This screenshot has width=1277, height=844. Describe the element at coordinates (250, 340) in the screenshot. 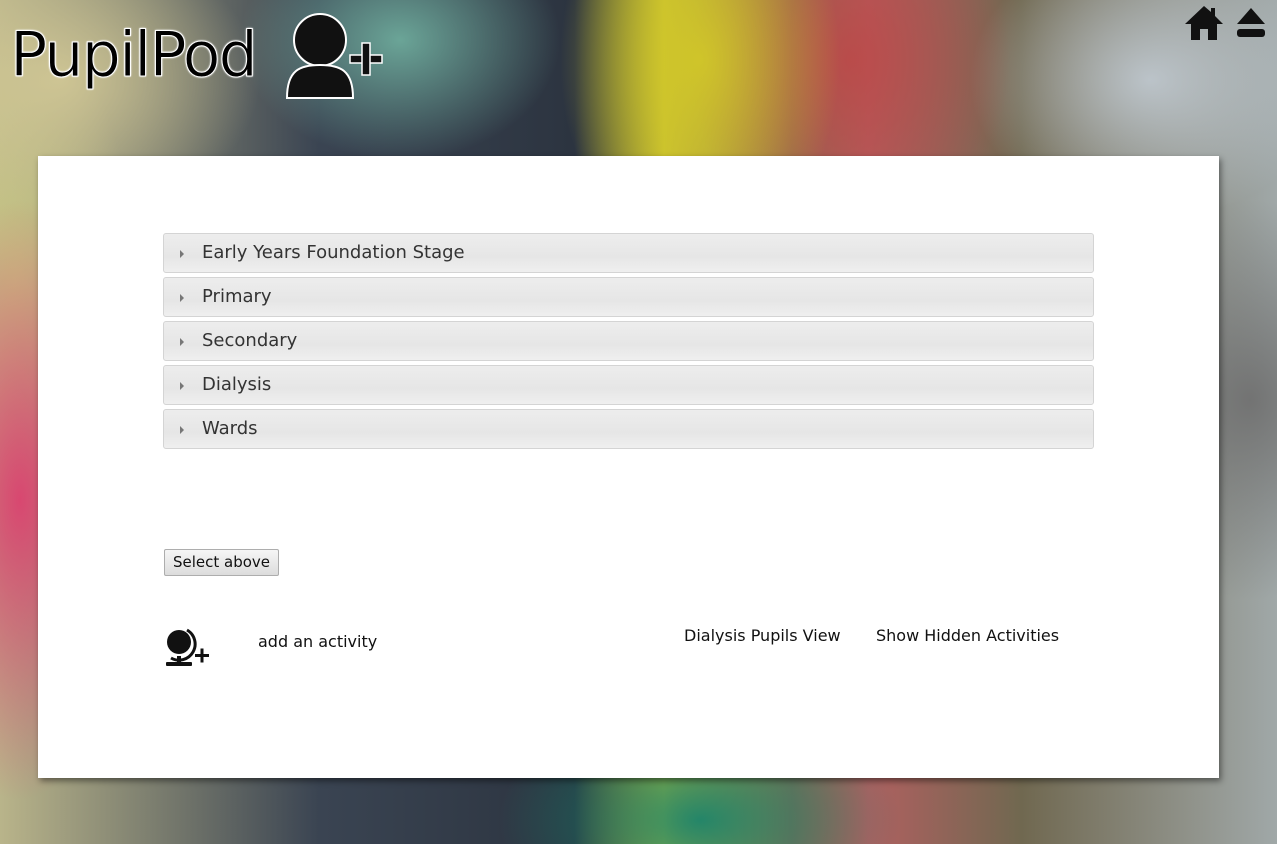

I see `accordion-label: Secondary` at that location.